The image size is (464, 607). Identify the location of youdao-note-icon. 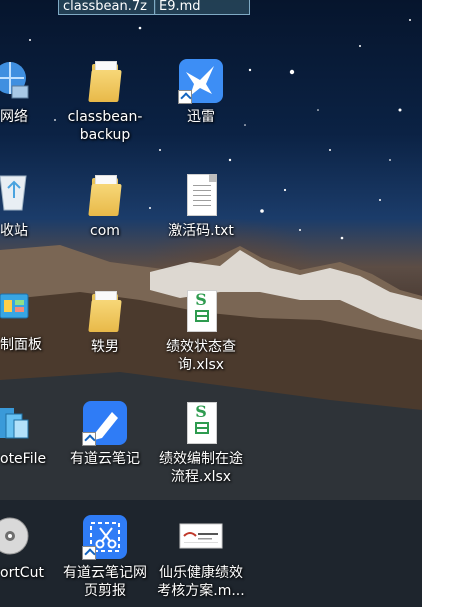
(105, 423).